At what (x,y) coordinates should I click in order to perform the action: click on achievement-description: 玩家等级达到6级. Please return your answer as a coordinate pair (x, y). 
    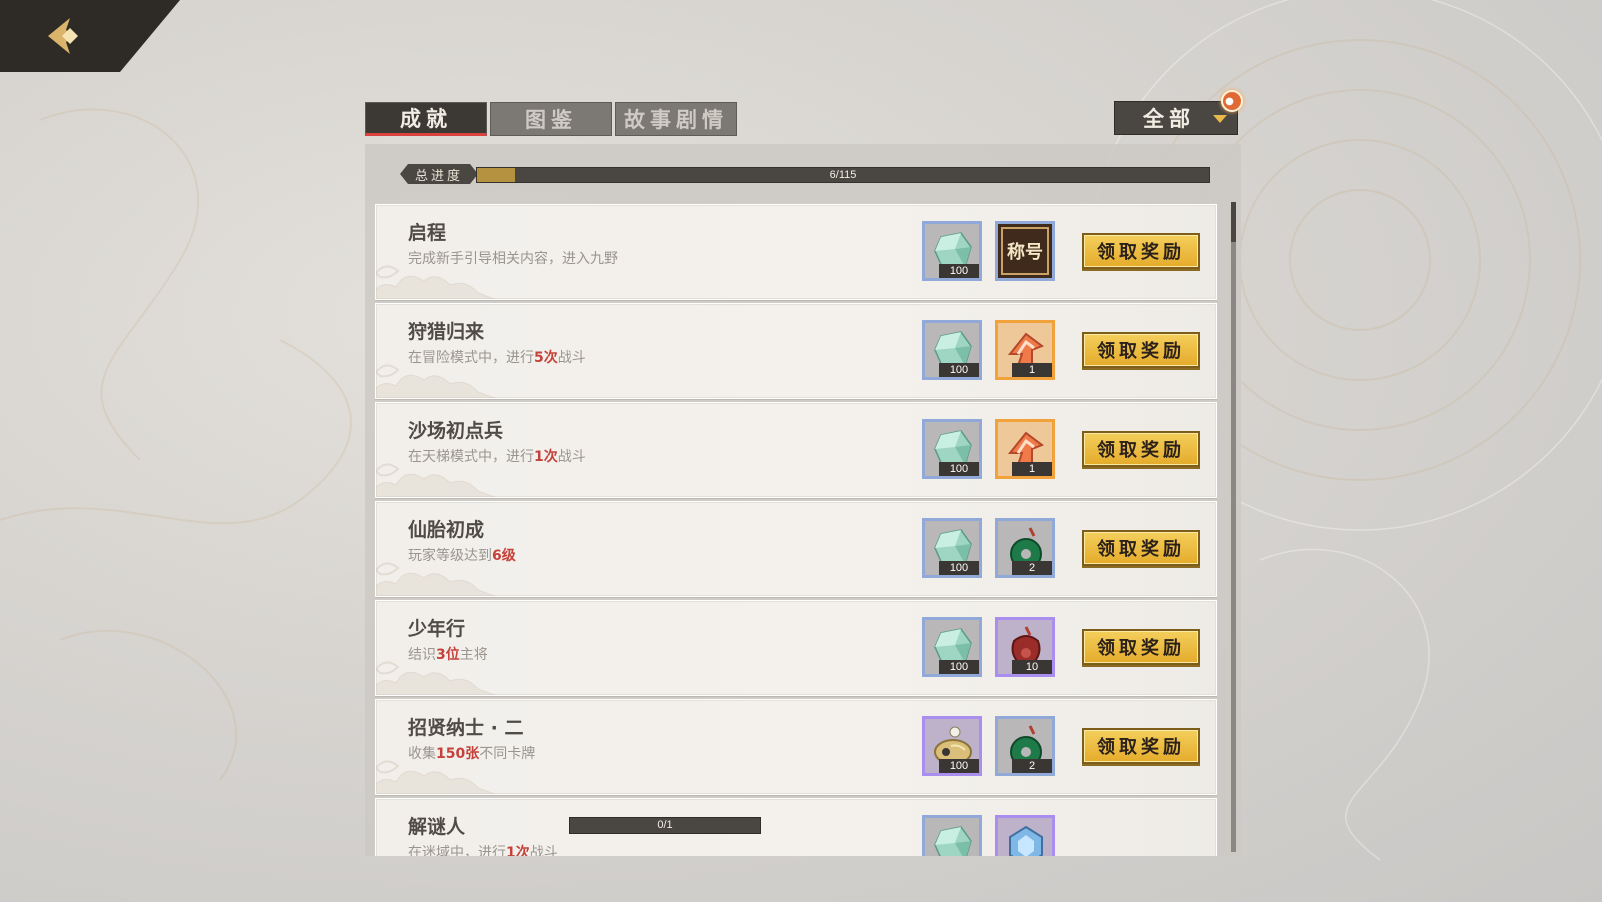
    Looking at the image, I should click on (462, 555).